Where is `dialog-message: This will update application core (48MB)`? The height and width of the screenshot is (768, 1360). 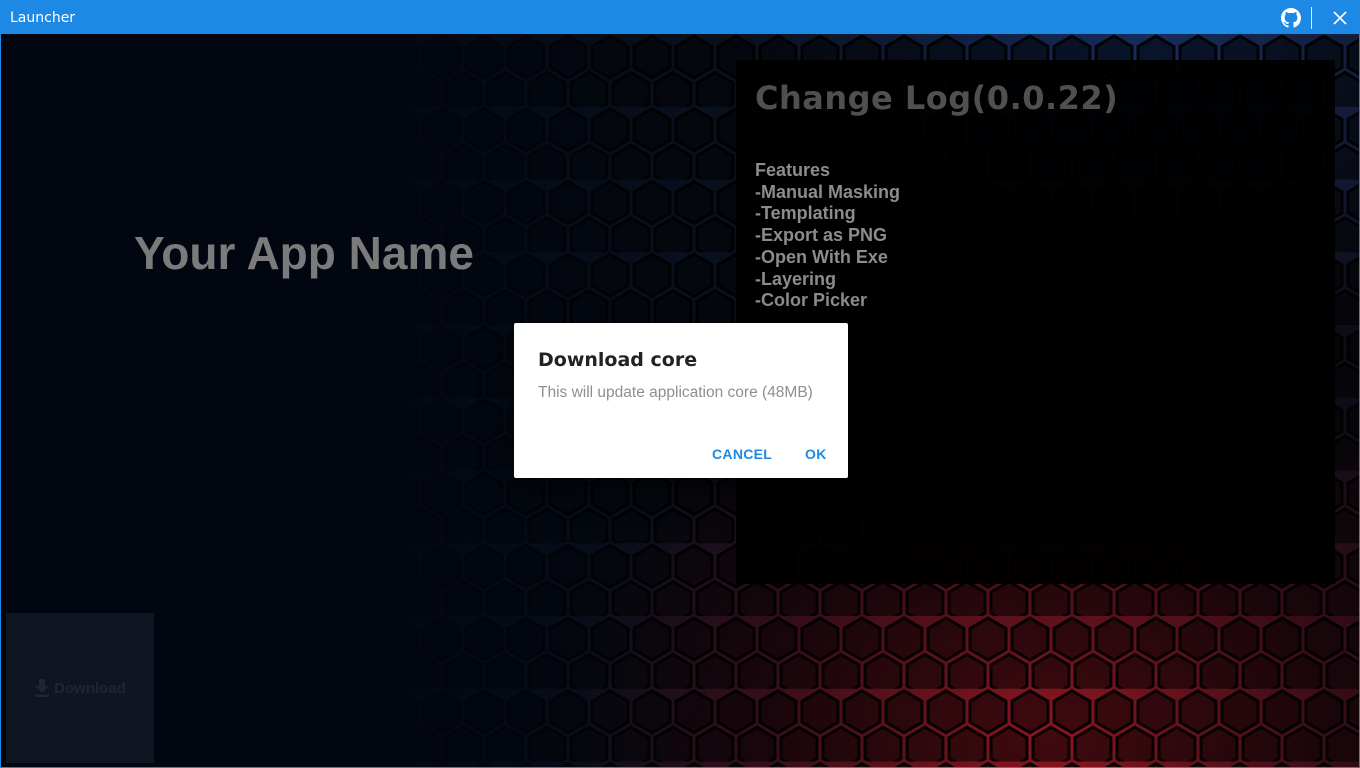 dialog-message: This will update application core (48MB) is located at coordinates (675, 392).